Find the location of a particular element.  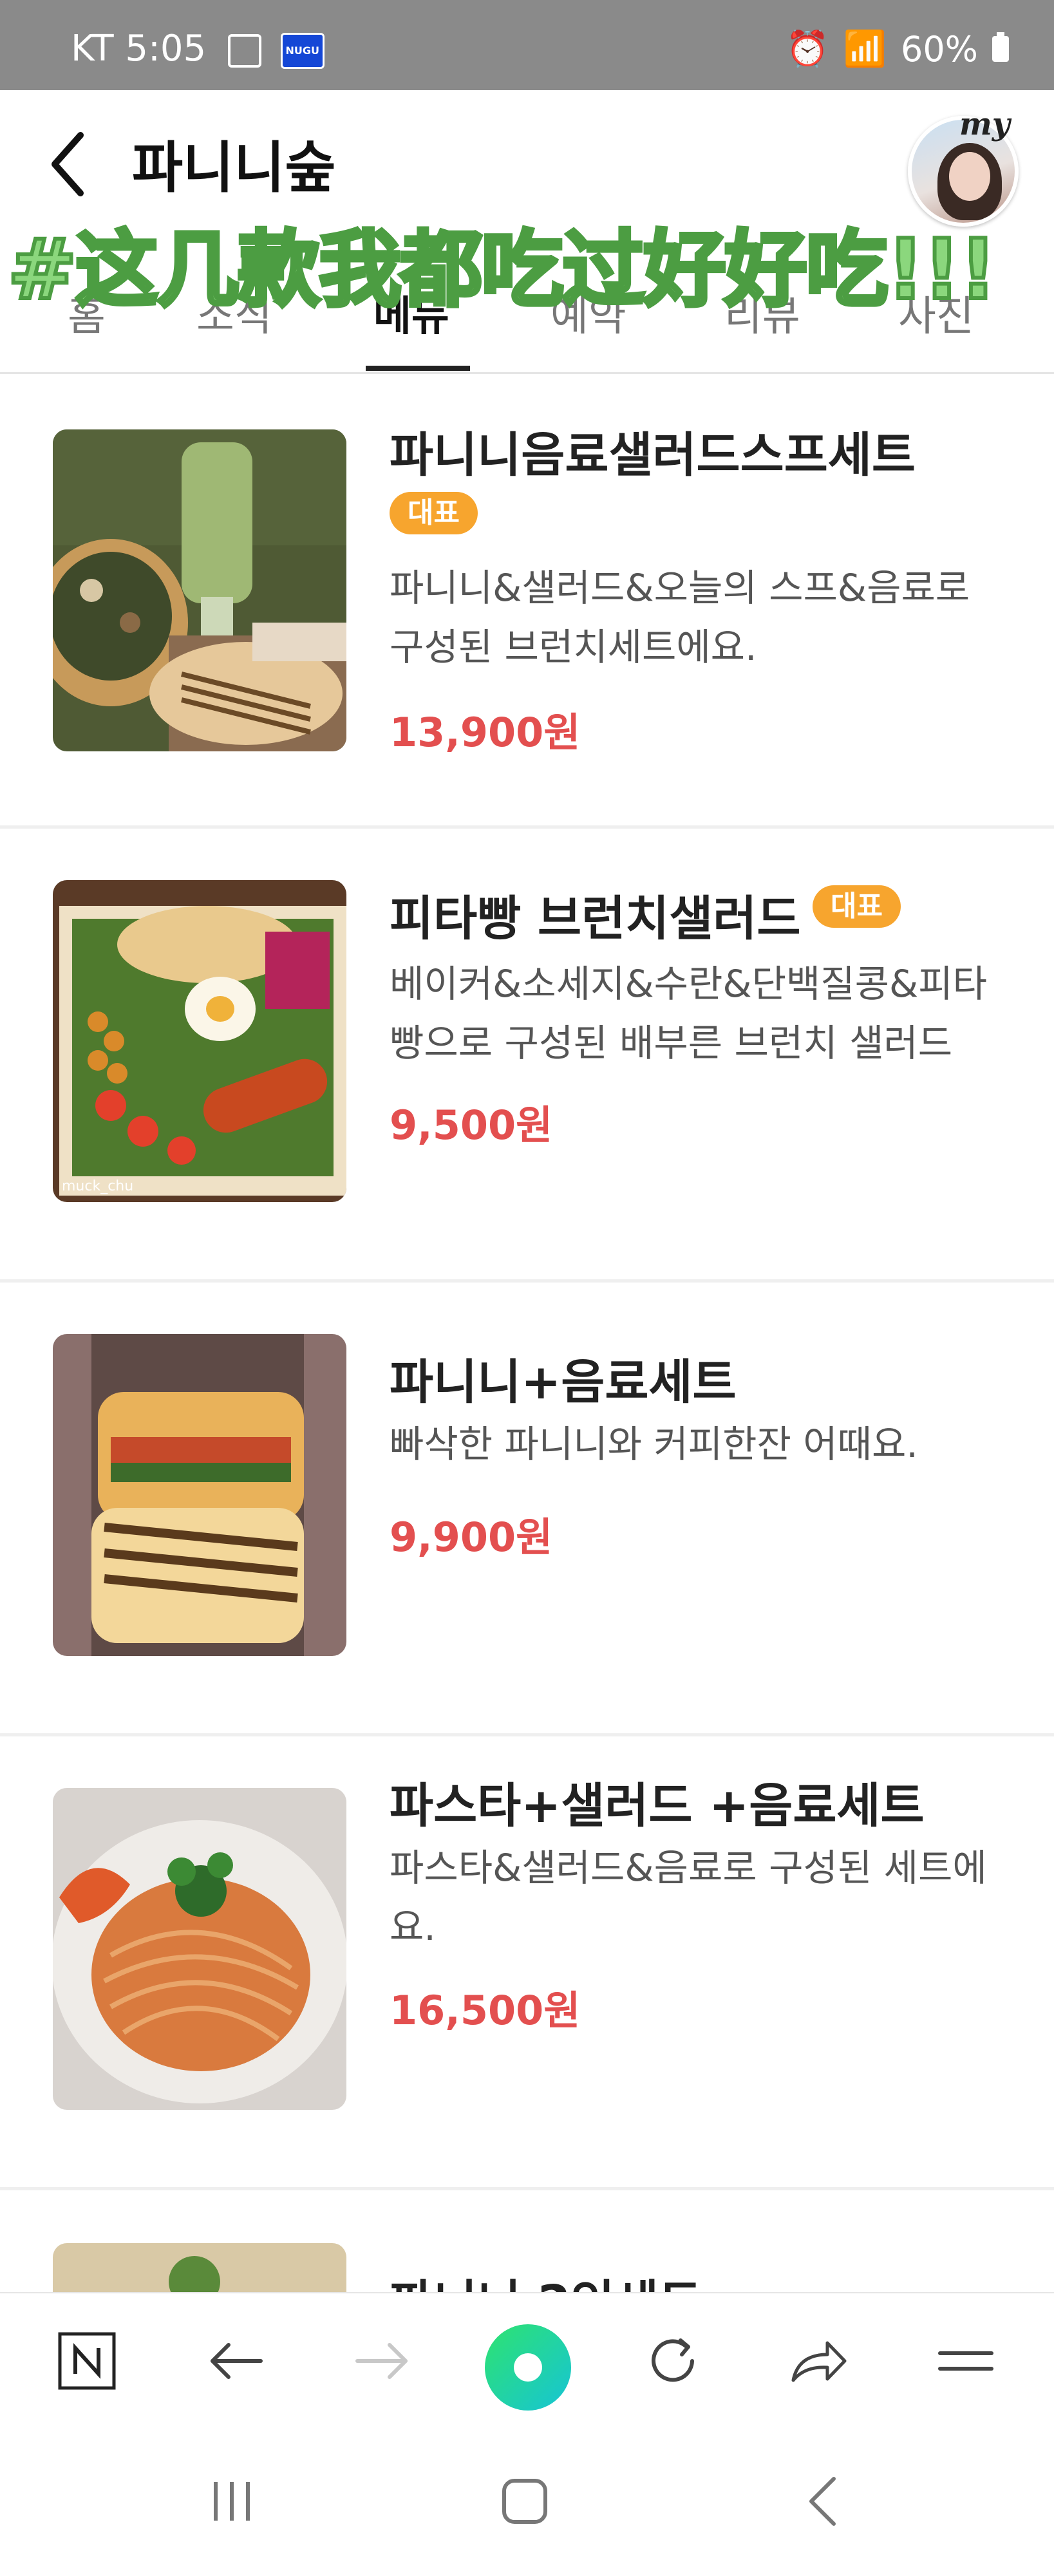

forward-arrow-icon is located at coordinates (381, 2361).